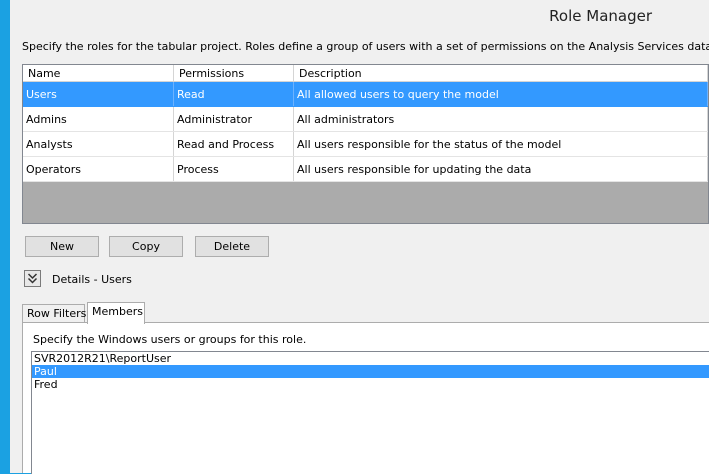 The height and width of the screenshot is (474, 709). Describe the element at coordinates (98, 94) in the screenshot. I see `role-name-cell: Users` at that location.